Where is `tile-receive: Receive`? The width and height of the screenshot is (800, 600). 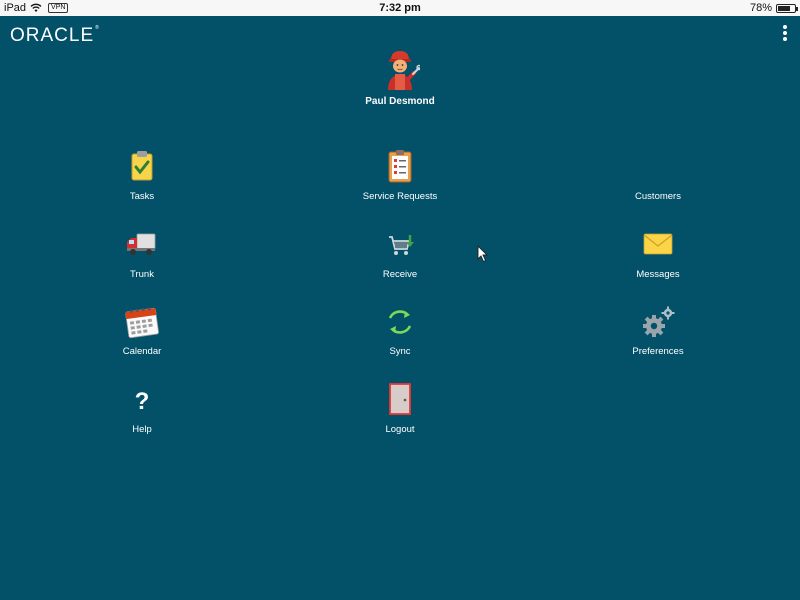 tile-receive: Receive is located at coordinates (400, 253).